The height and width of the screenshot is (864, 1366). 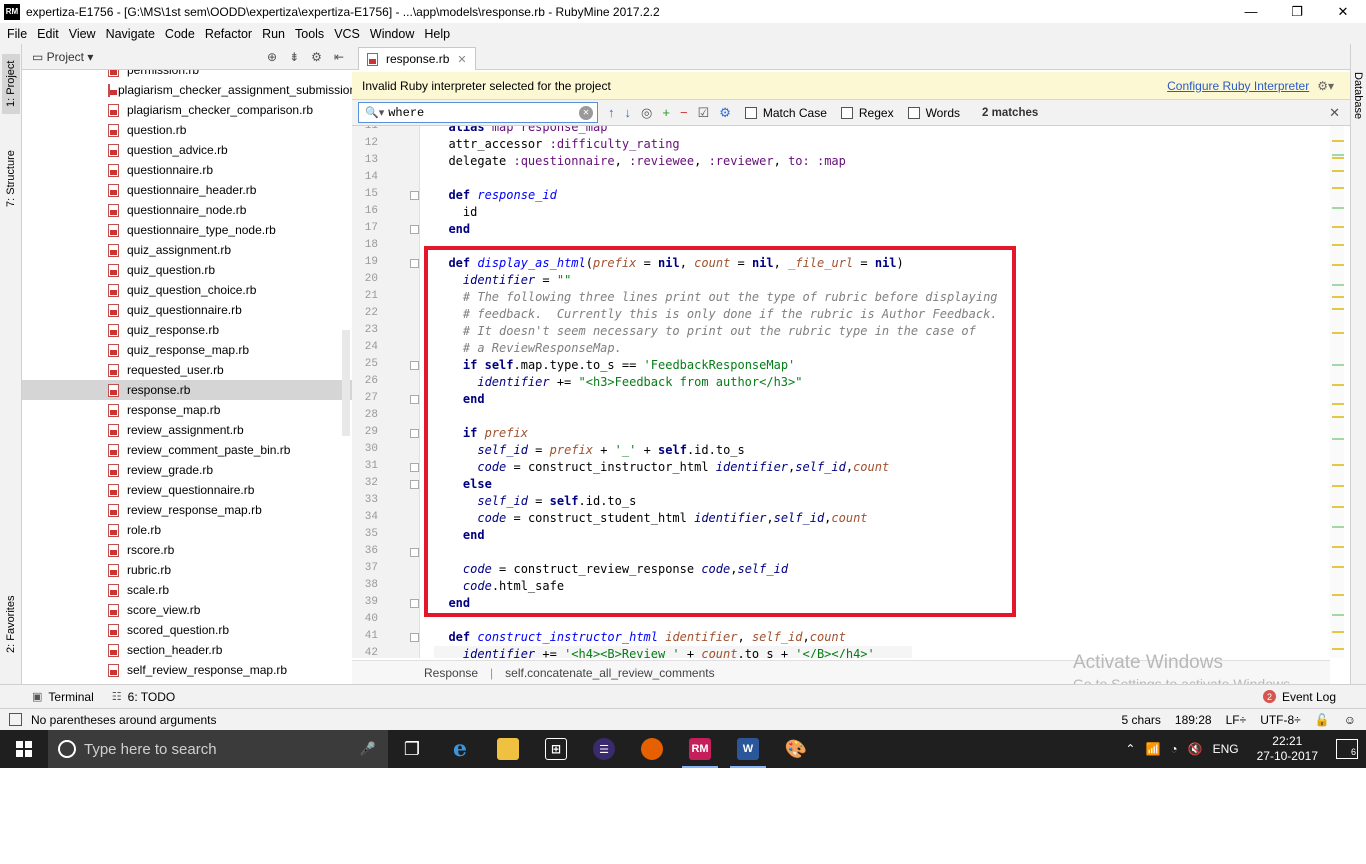 What do you see at coordinates (1226, 749) in the screenshot?
I see `language-indicator: ENG` at bounding box center [1226, 749].